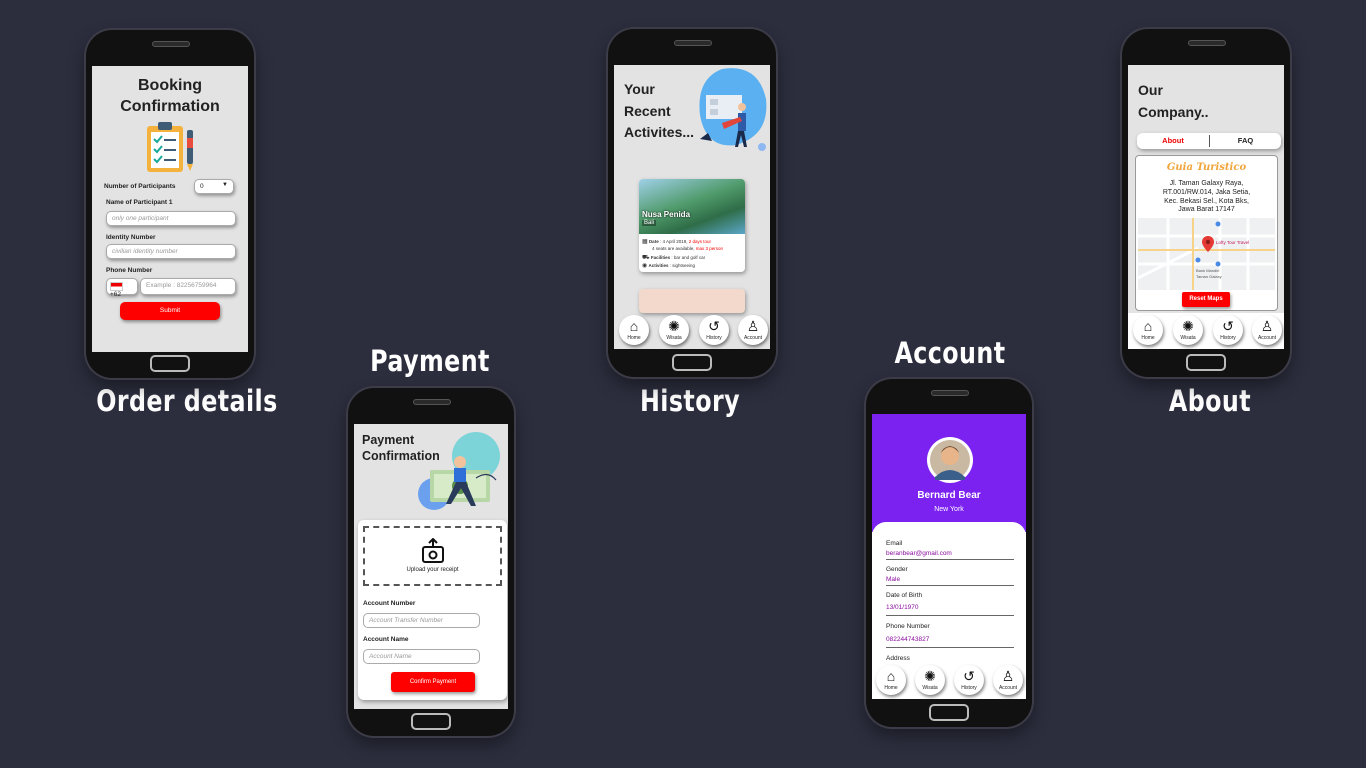 The image size is (1366, 768). What do you see at coordinates (170, 96) in the screenshot?
I see `booking-title: Booking Confirmation` at bounding box center [170, 96].